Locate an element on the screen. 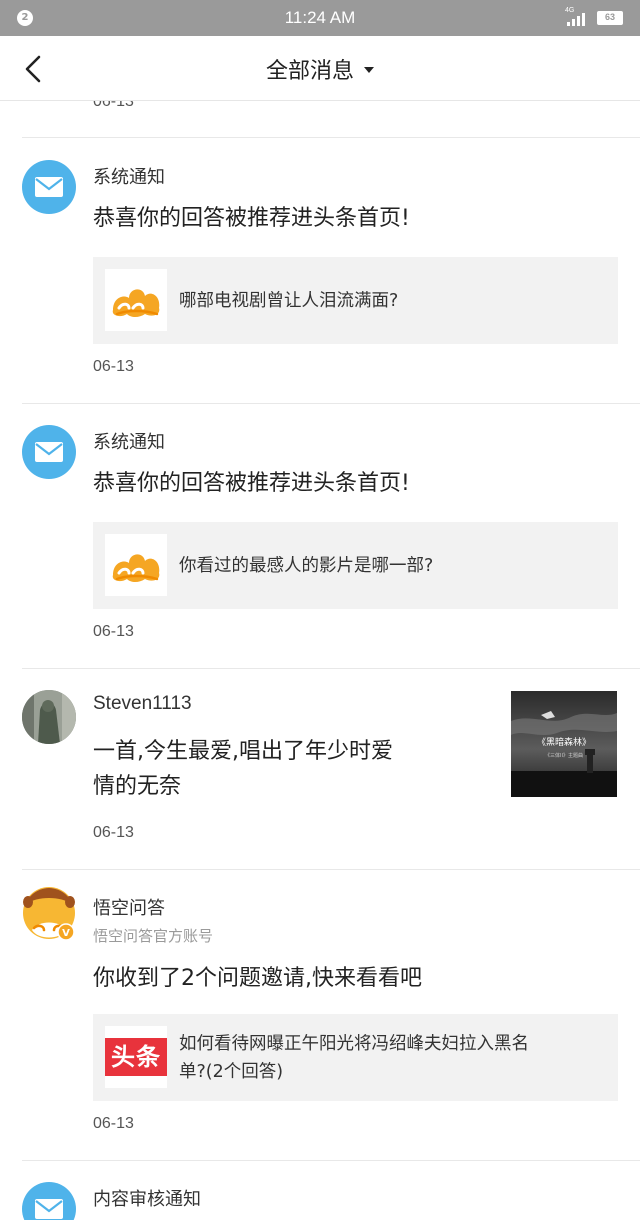  preview-image: 《黑暗森林》 《三体II》主题曲 is located at coordinates (564, 744).